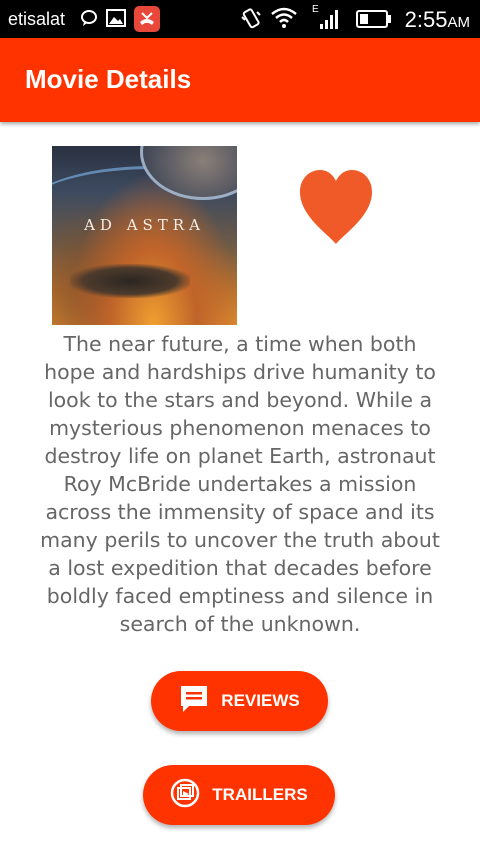  Describe the element at coordinates (37, 19) in the screenshot. I see `carrier-name: etisalat` at that location.